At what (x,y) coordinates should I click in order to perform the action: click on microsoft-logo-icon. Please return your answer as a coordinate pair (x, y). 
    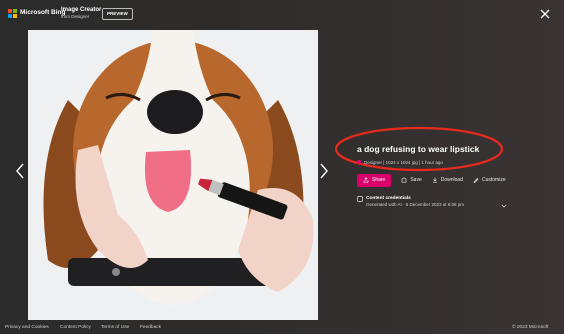
    Looking at the image, I should click on (12, 13).